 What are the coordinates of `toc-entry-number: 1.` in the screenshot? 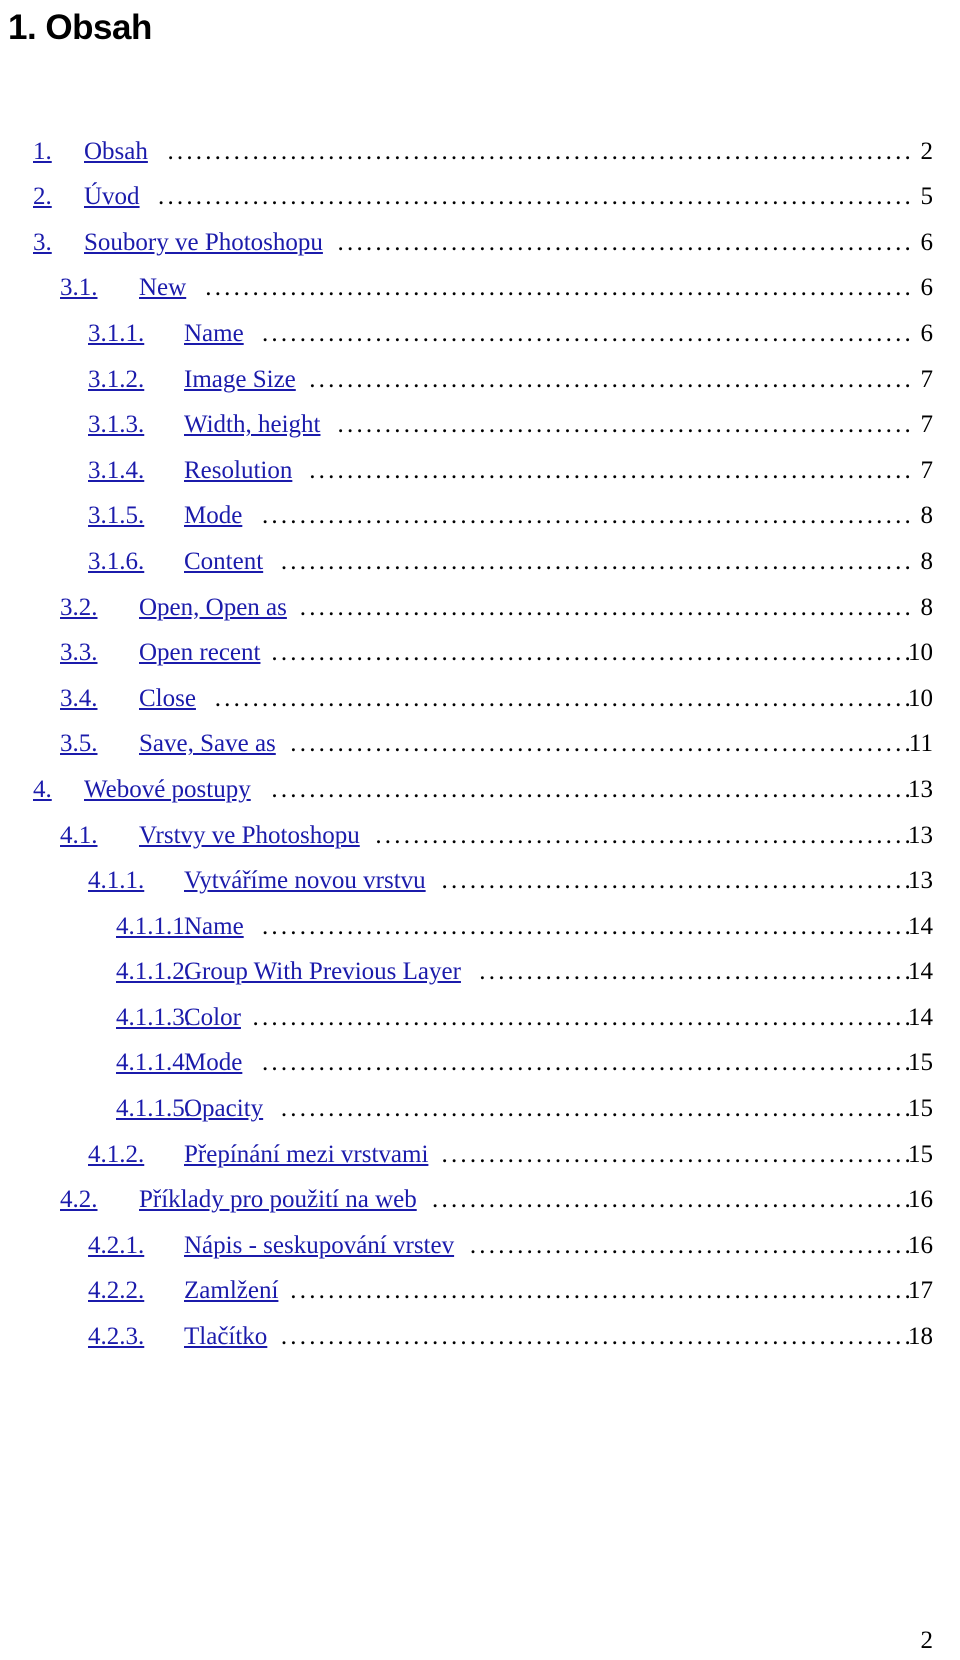 It's located at (42, 151).